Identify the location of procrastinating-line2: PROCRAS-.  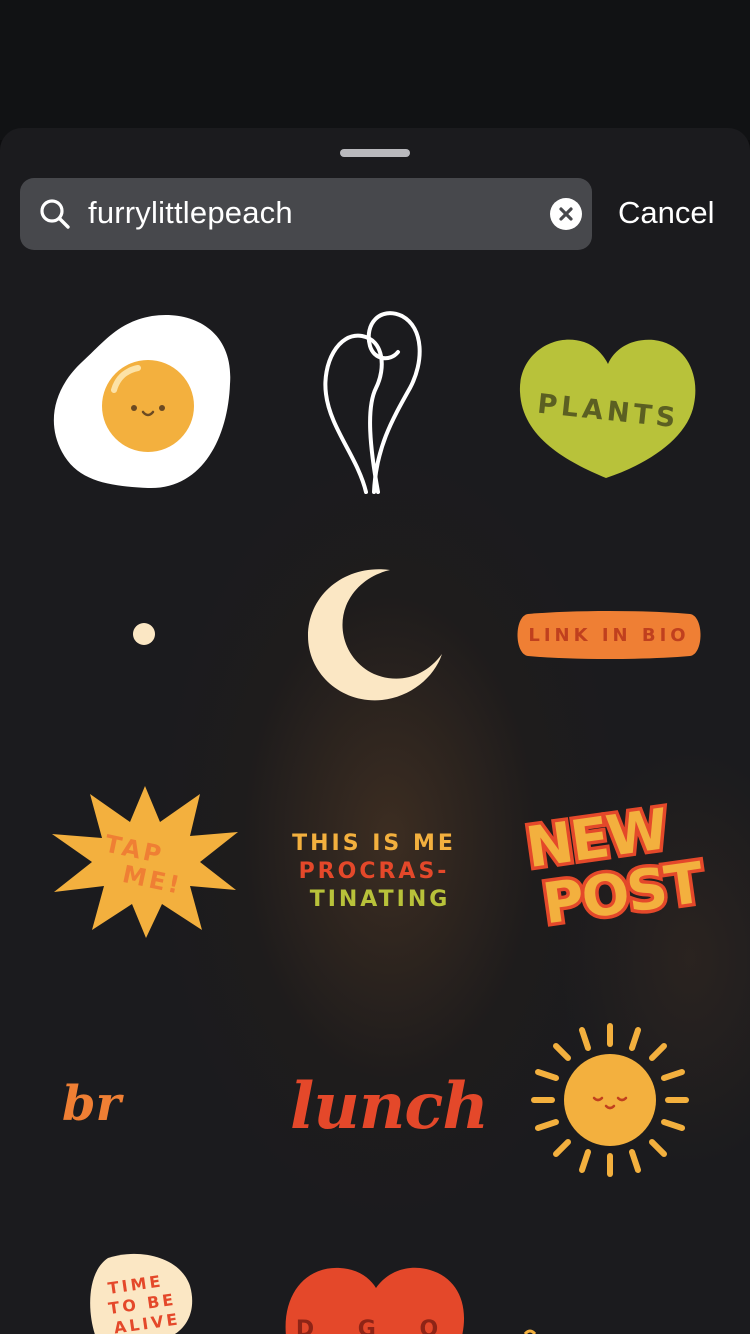
(374, 871).